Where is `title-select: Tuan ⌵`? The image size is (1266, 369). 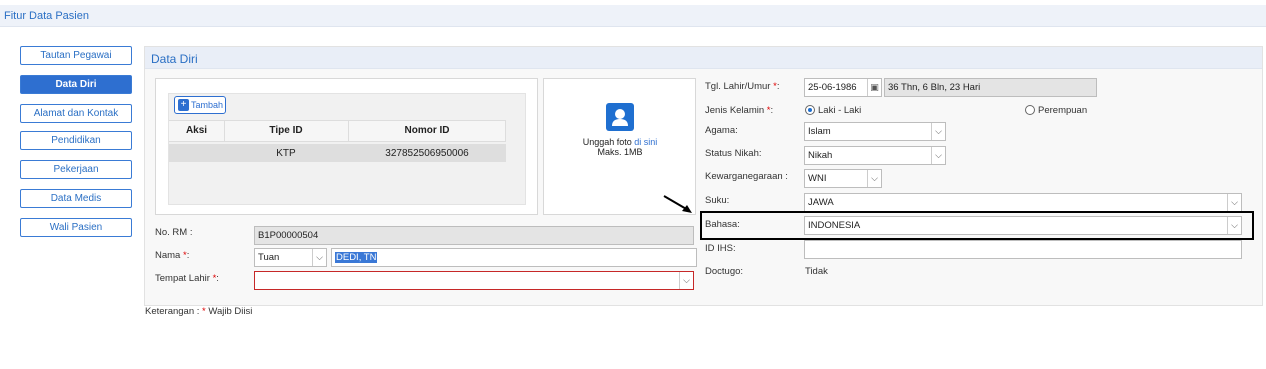
title-select: Tuan ⌵ is located at coordinates (290, 257).